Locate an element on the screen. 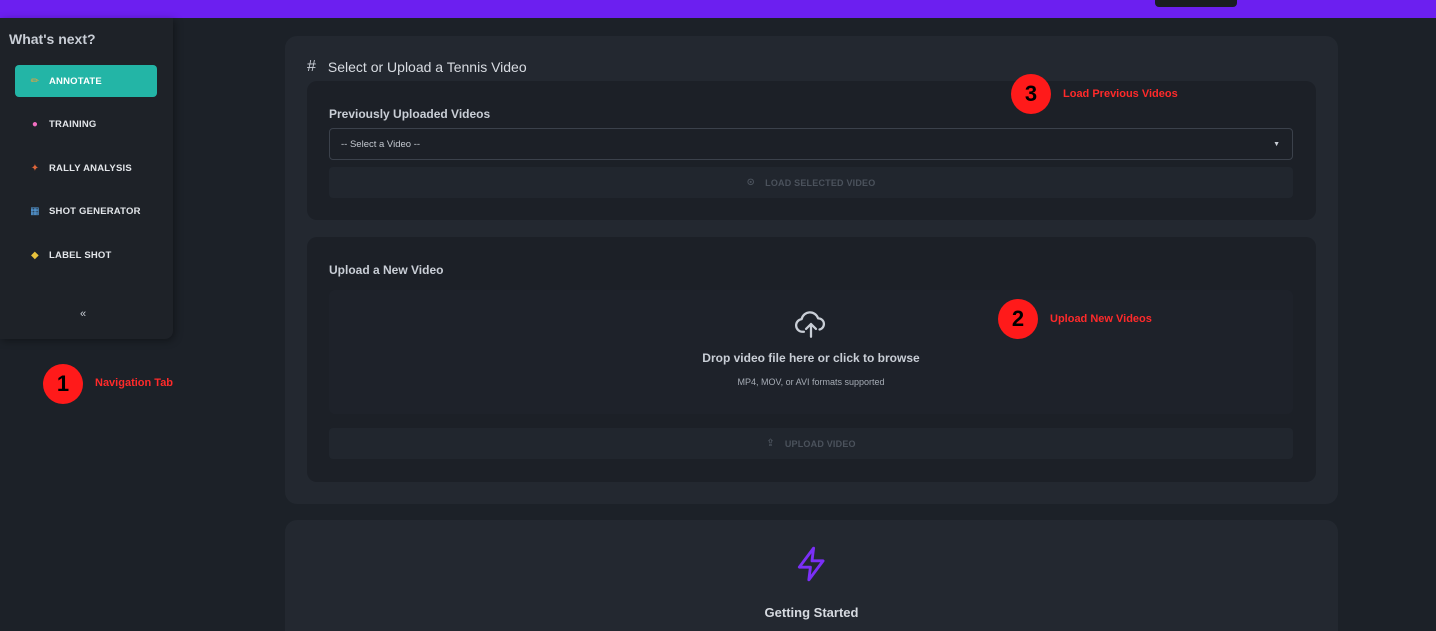 The image size is (1436, 631). tag-icon: ◆ is located at coordinates (35, 255).